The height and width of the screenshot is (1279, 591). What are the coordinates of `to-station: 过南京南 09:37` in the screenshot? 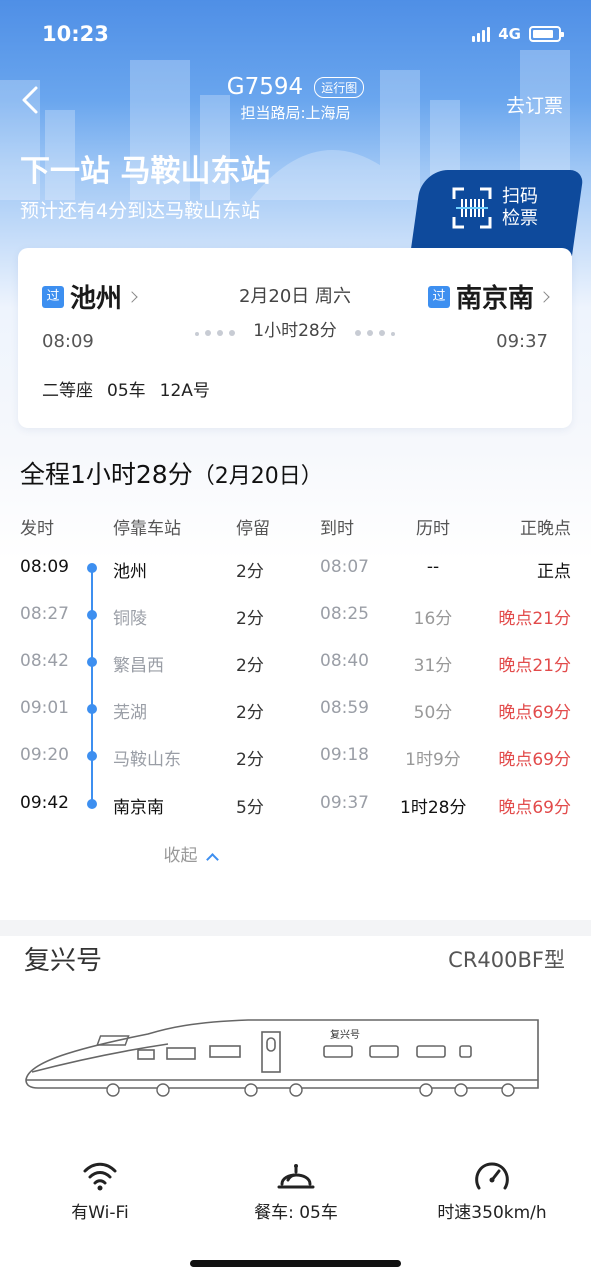 It's located at (488, 315).